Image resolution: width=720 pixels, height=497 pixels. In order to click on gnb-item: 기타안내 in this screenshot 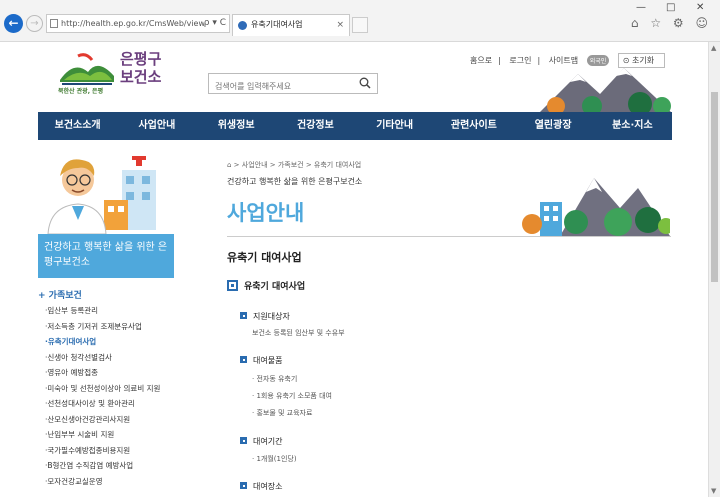, I will do `click(394, 126)`.